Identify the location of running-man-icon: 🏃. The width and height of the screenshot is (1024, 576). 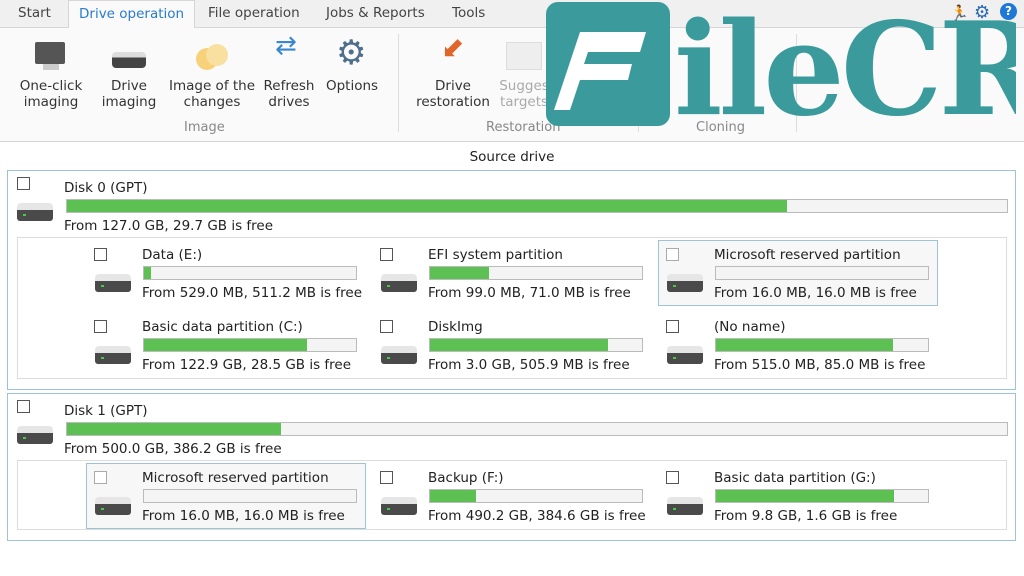
(959, 13).